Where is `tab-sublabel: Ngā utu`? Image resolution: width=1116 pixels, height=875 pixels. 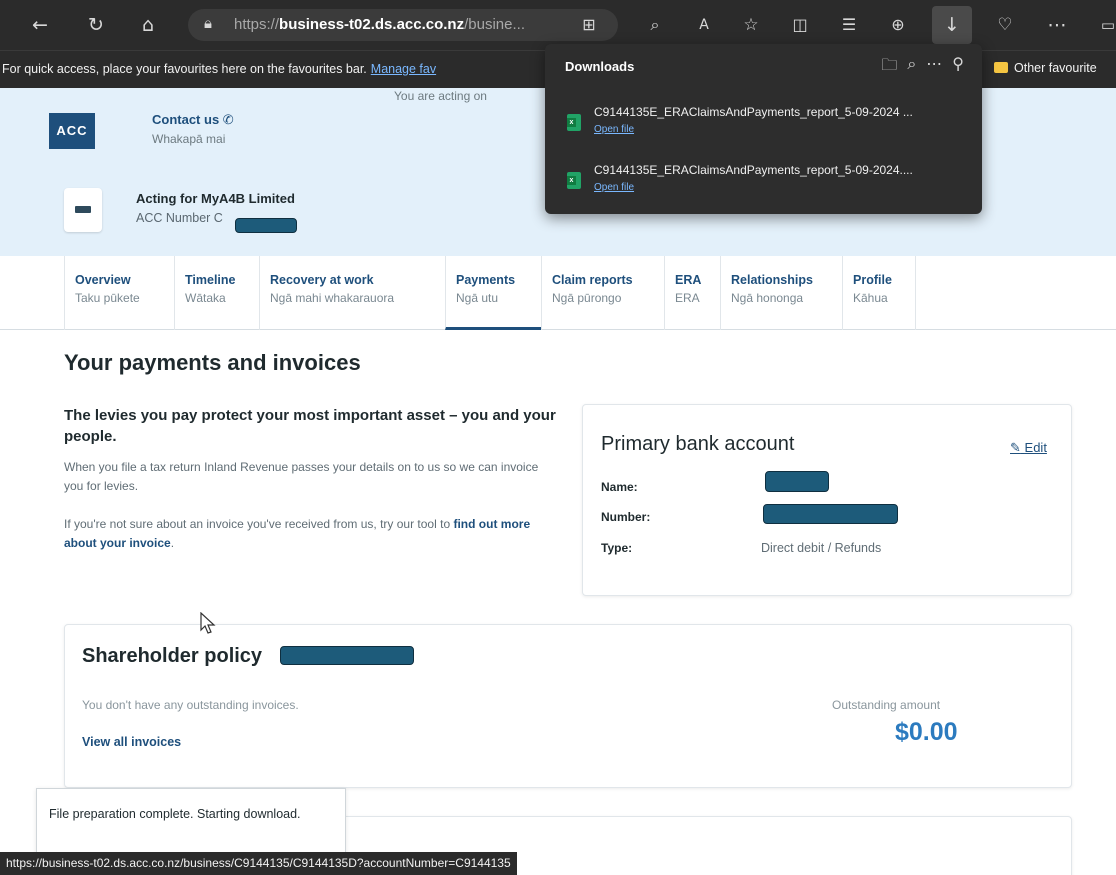 tab-sublabel: Ngā utu is located at coordinates (477, 298).